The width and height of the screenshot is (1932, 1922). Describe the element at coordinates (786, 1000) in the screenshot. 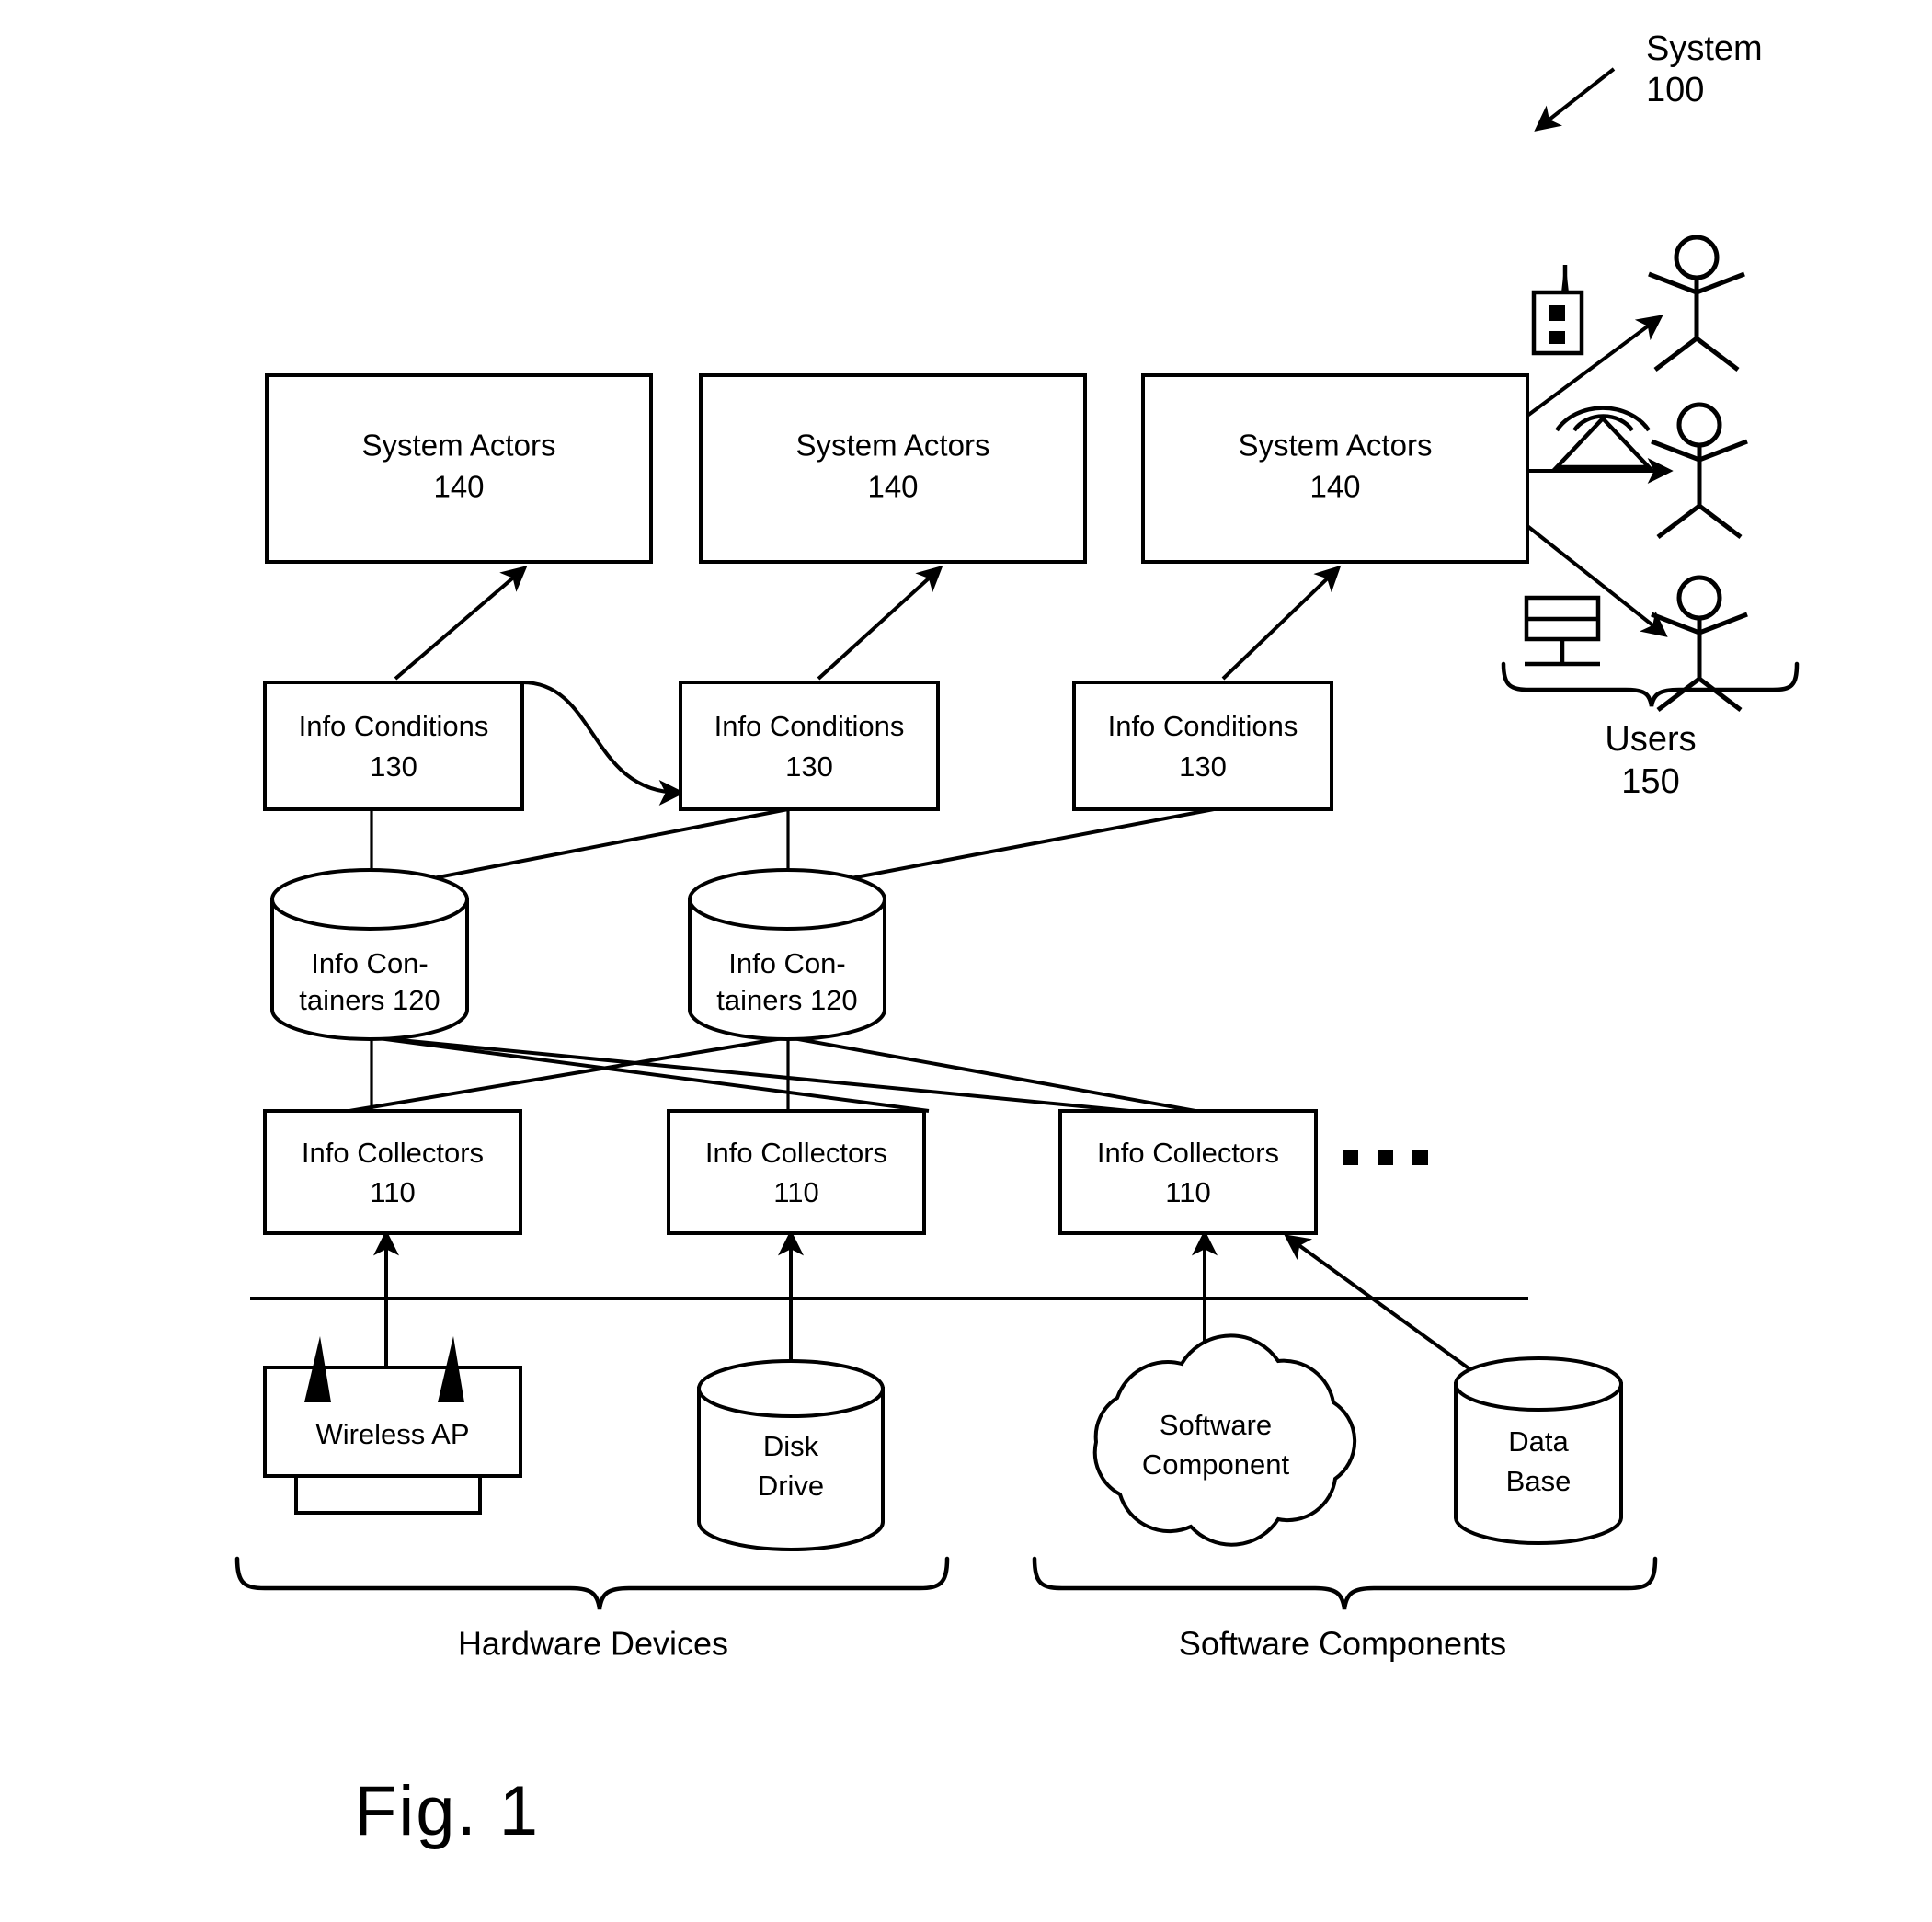

I see `info-containers-line2-2: tainers 120` at that location.